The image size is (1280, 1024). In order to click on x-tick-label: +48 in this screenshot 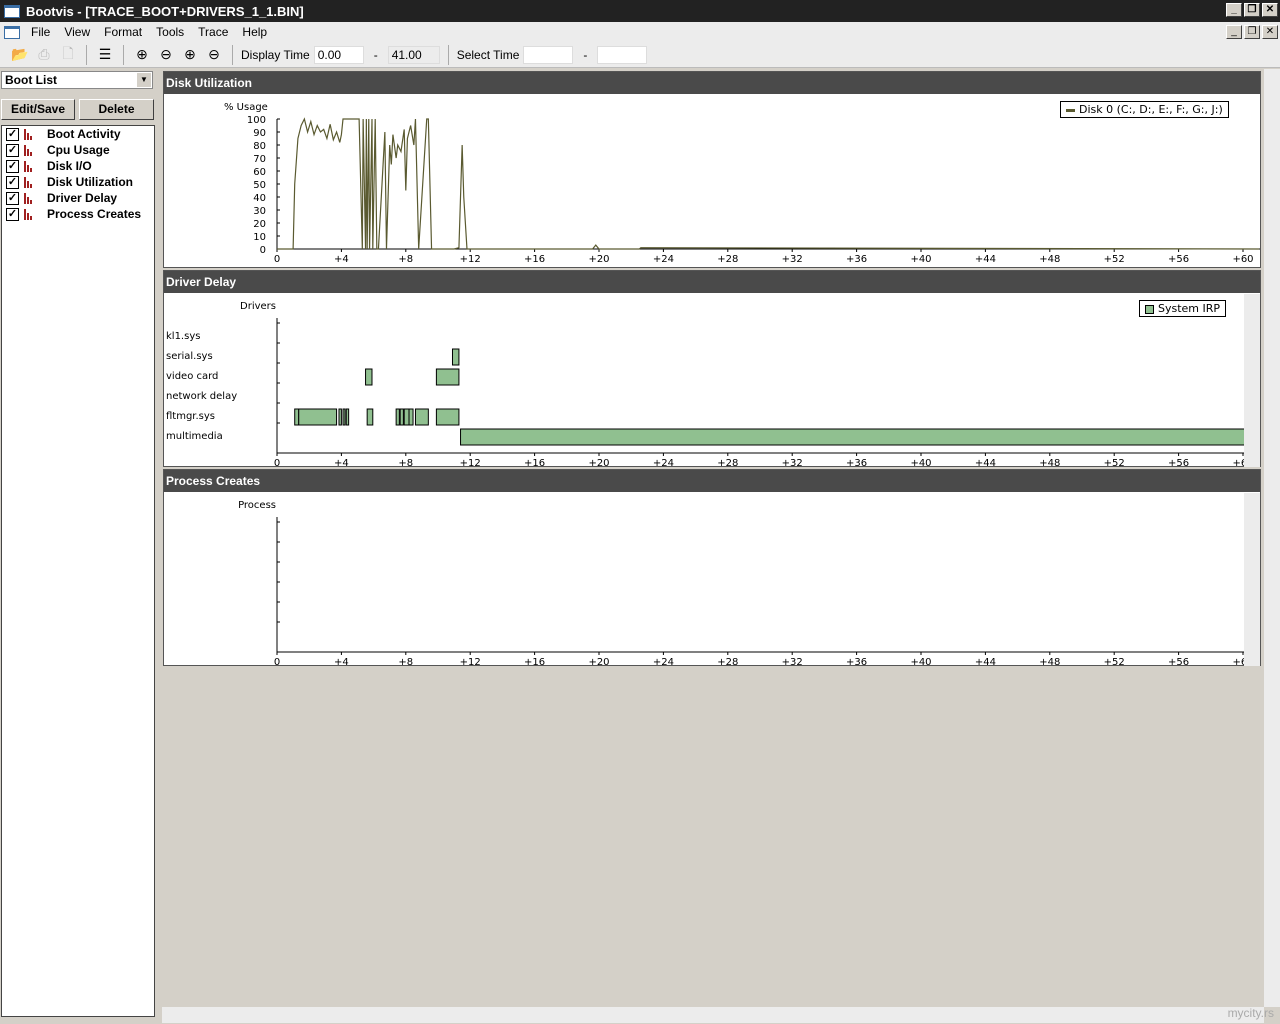, I will do `click(1049, 661)`.